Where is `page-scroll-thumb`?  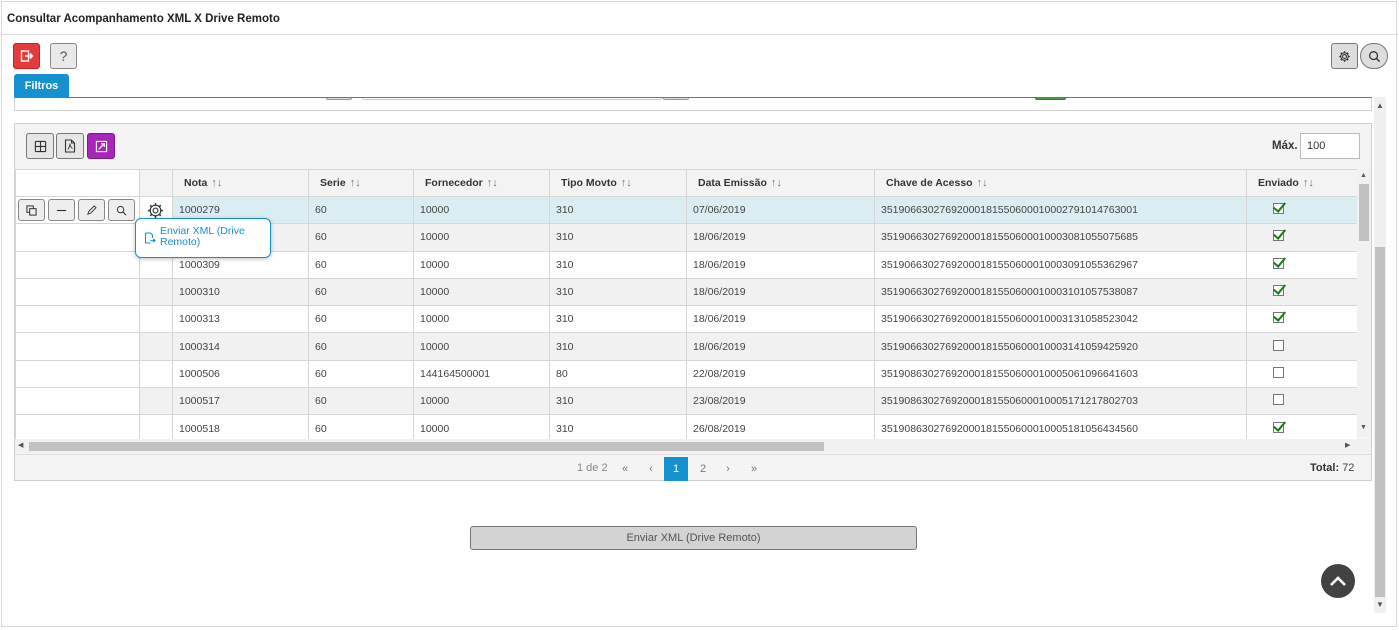
page-scroll-thumb is located at coordinates (1380, 422).